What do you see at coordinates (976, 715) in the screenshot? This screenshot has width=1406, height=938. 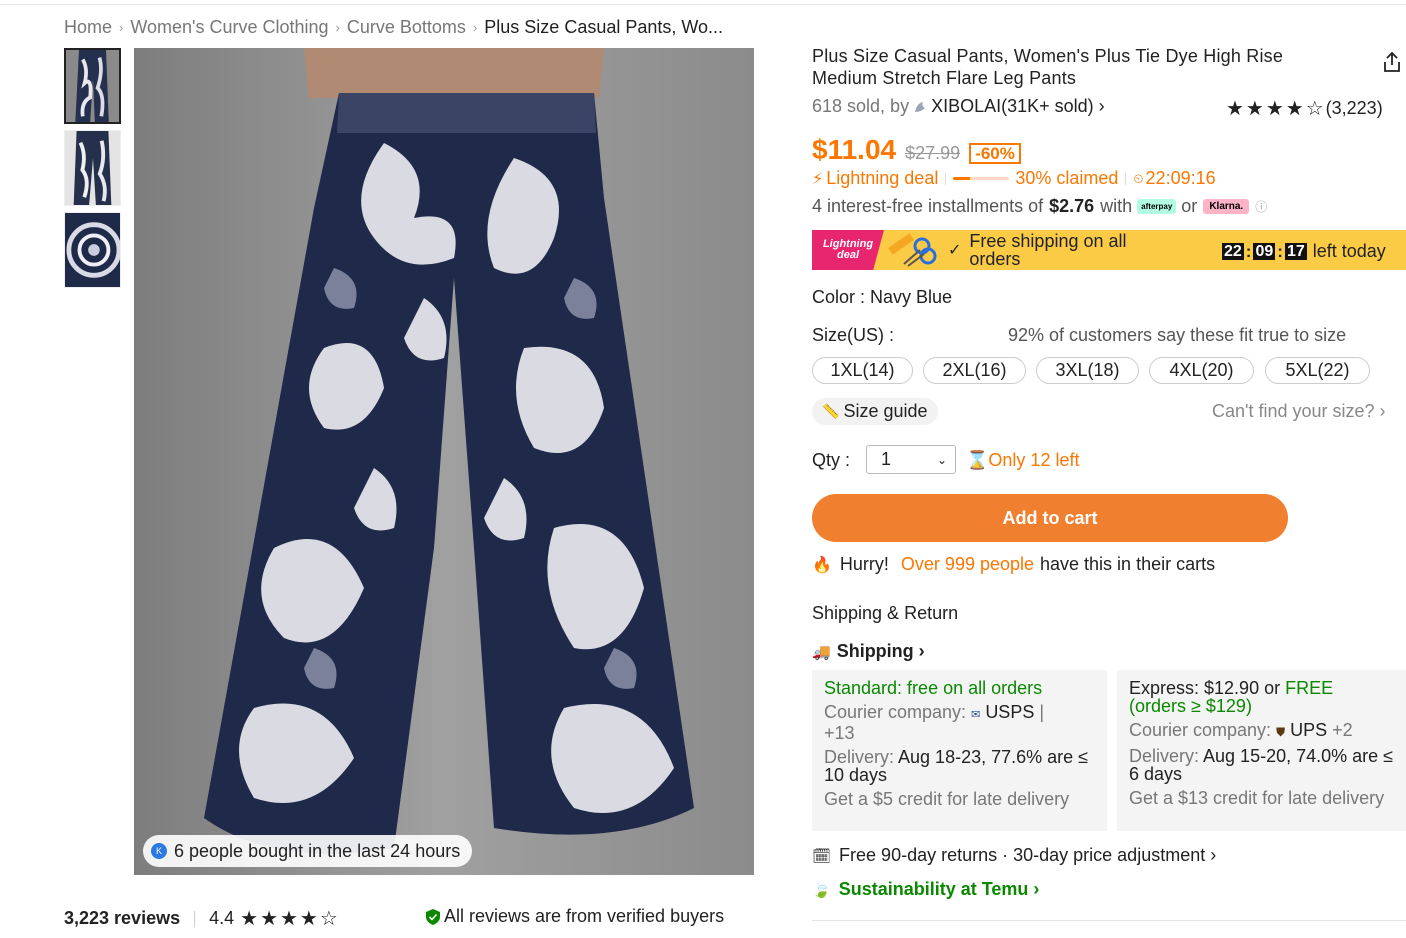 I see `usps-logo-icon: ✉` at bounding box center [976, 715].